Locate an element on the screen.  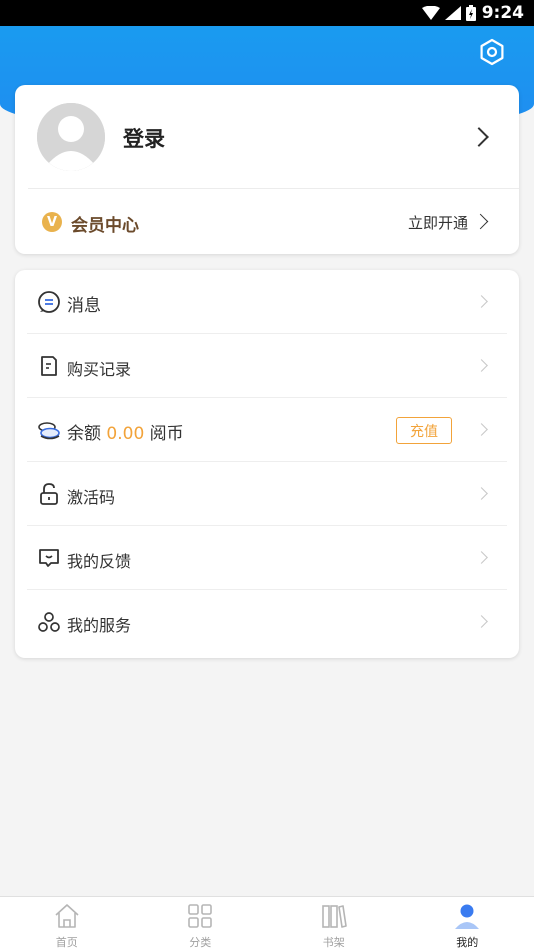
lock-icon is located at coordinates (49, 494).